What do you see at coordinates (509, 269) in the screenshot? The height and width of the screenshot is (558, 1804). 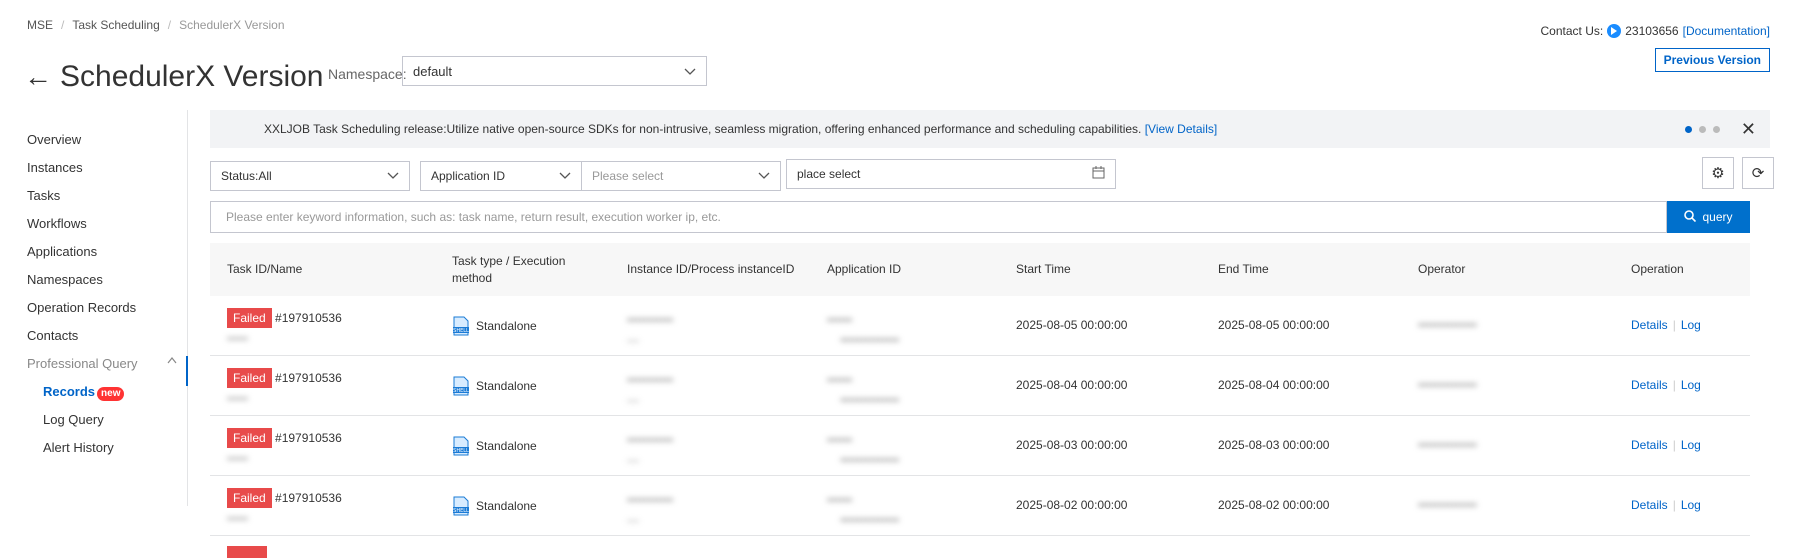 I see `header-task-type: Task type / Execution method` at bounding box center [509, 269].